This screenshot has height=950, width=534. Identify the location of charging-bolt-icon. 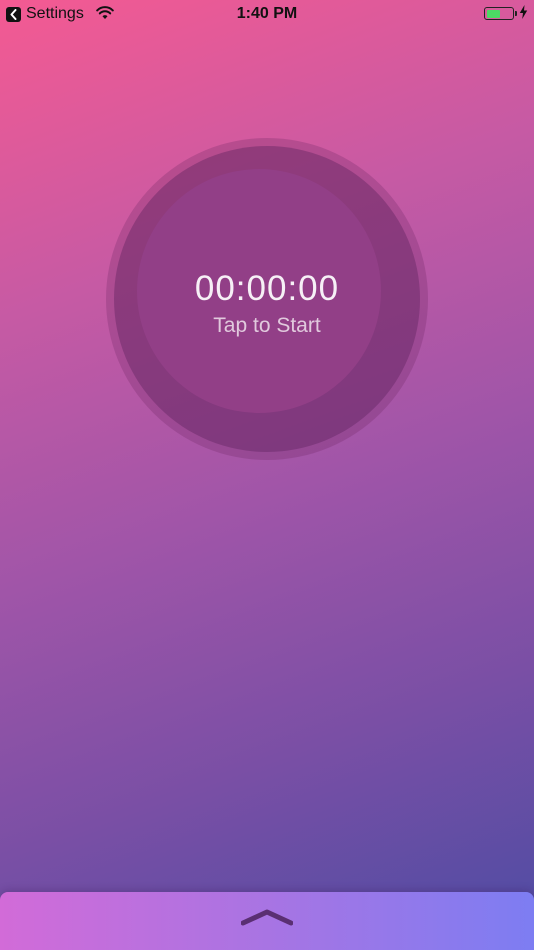
(523, 14).